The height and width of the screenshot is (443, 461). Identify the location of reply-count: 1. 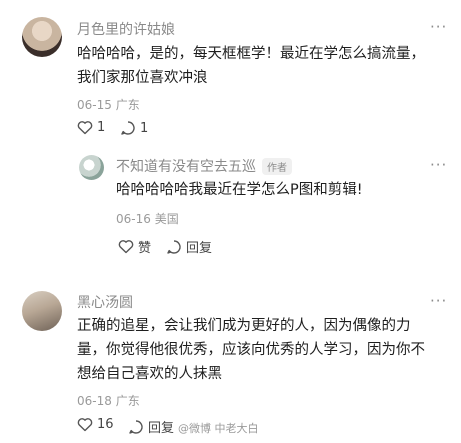
(144, 128).